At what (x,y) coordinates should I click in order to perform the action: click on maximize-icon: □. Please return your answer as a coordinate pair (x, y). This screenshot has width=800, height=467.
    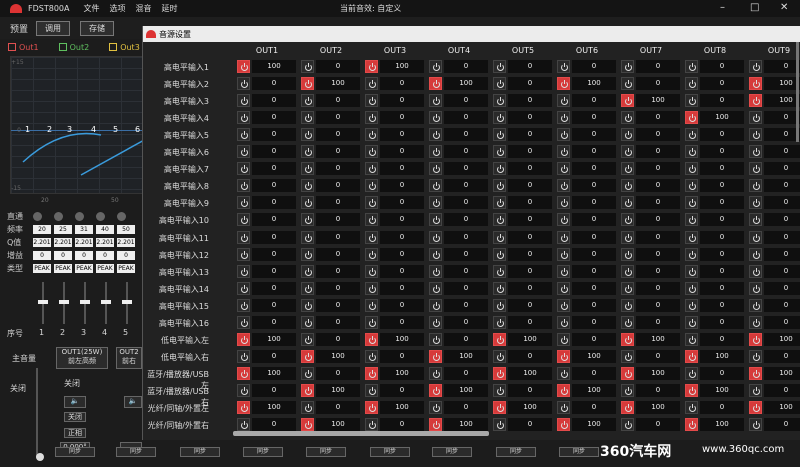
    Looking at the image, I should click on (754, 7).